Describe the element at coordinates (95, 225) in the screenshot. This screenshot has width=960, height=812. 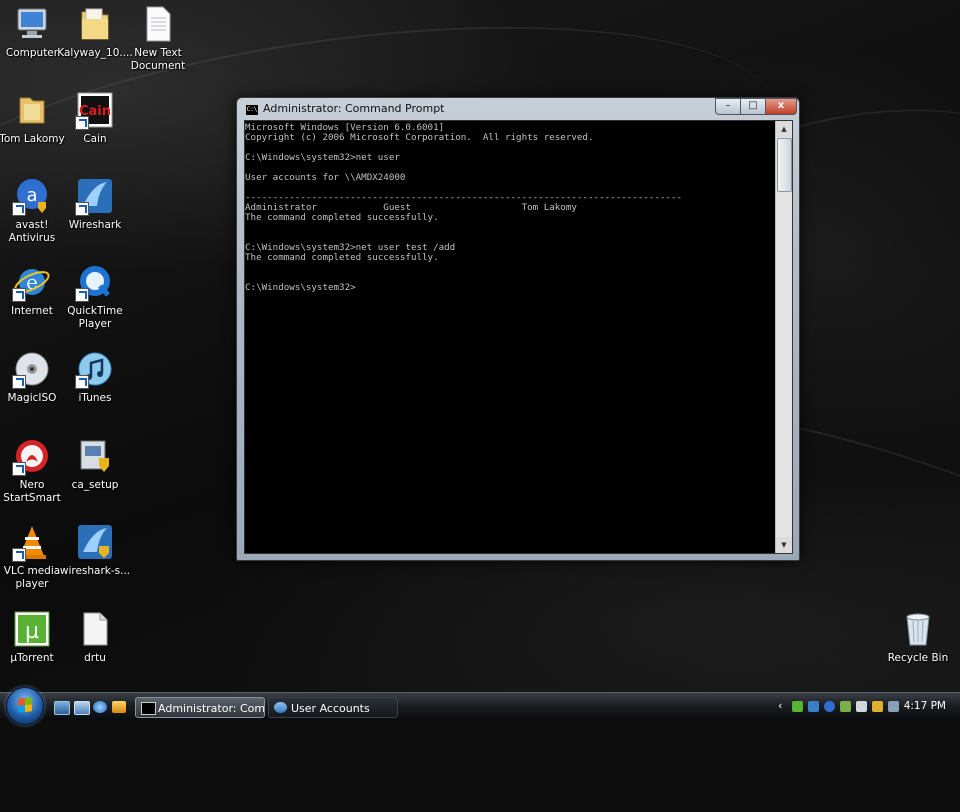
I see `desktop-icon-label: Wireshark` at that location.